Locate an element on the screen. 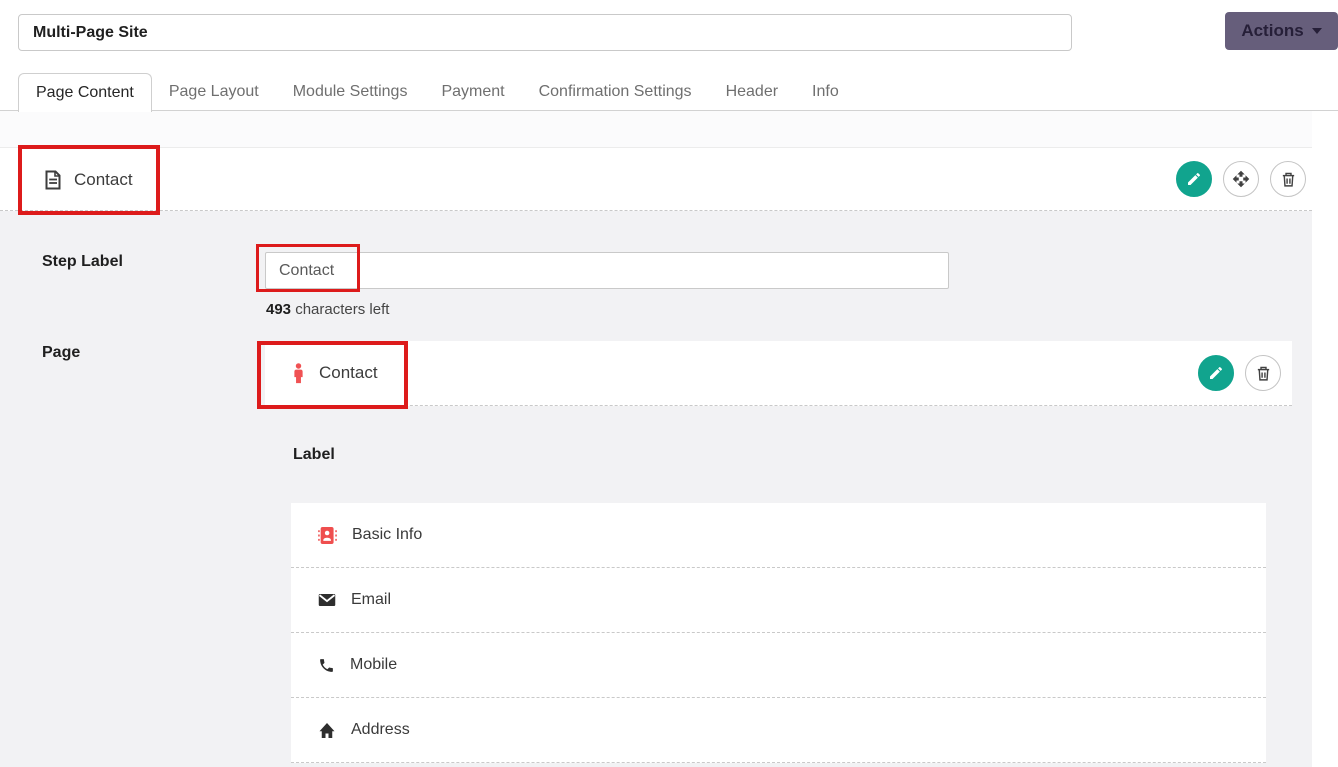 The height and width of the screenshot is (767, 1338). form-page-icon is located at coordinates (53, 180).